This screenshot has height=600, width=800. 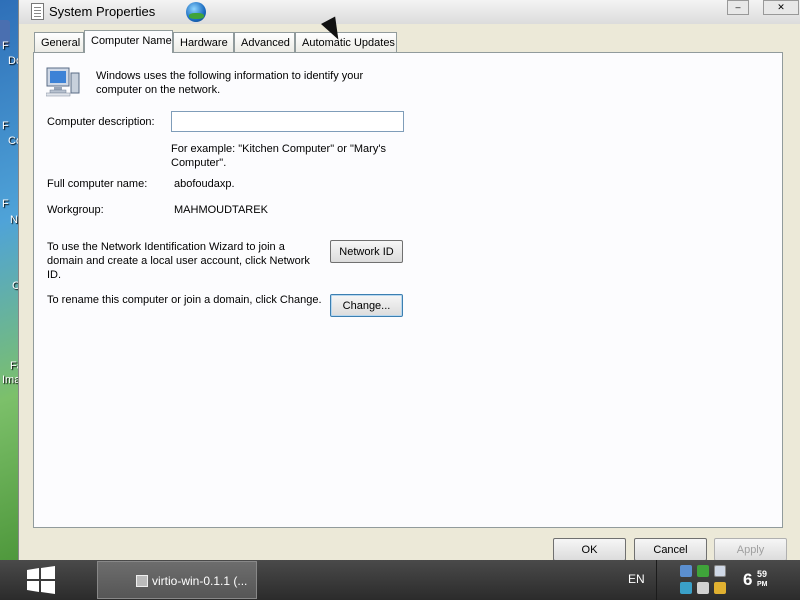 I want to click on tray-window-icon, so click(x=720, y=571).